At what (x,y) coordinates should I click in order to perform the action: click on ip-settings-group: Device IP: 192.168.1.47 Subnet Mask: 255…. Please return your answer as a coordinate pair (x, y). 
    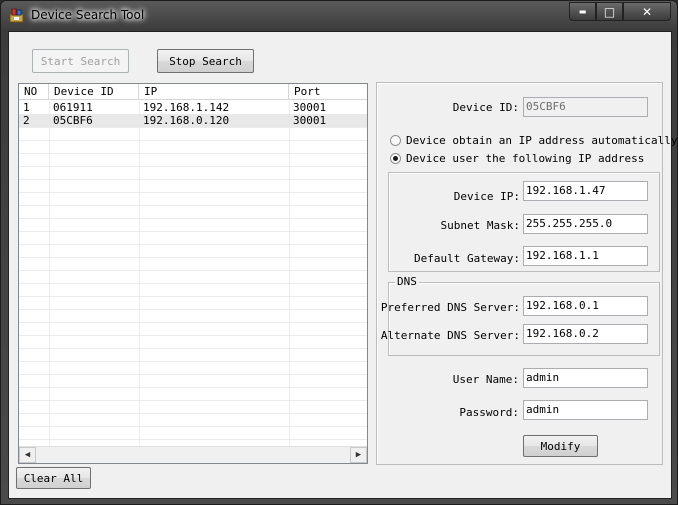
    Looking at the image, I should click on (524, 222).